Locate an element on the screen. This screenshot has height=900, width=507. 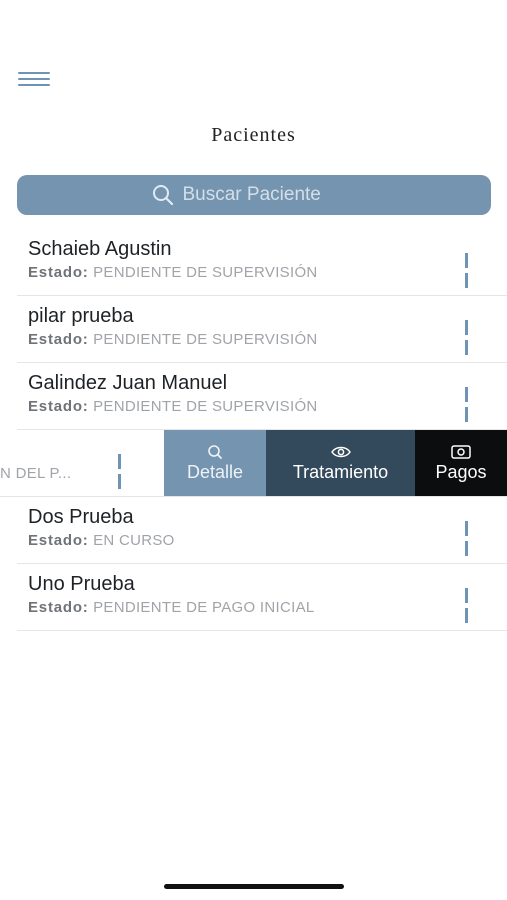
home-indicator is located at coordinates (254, 886).